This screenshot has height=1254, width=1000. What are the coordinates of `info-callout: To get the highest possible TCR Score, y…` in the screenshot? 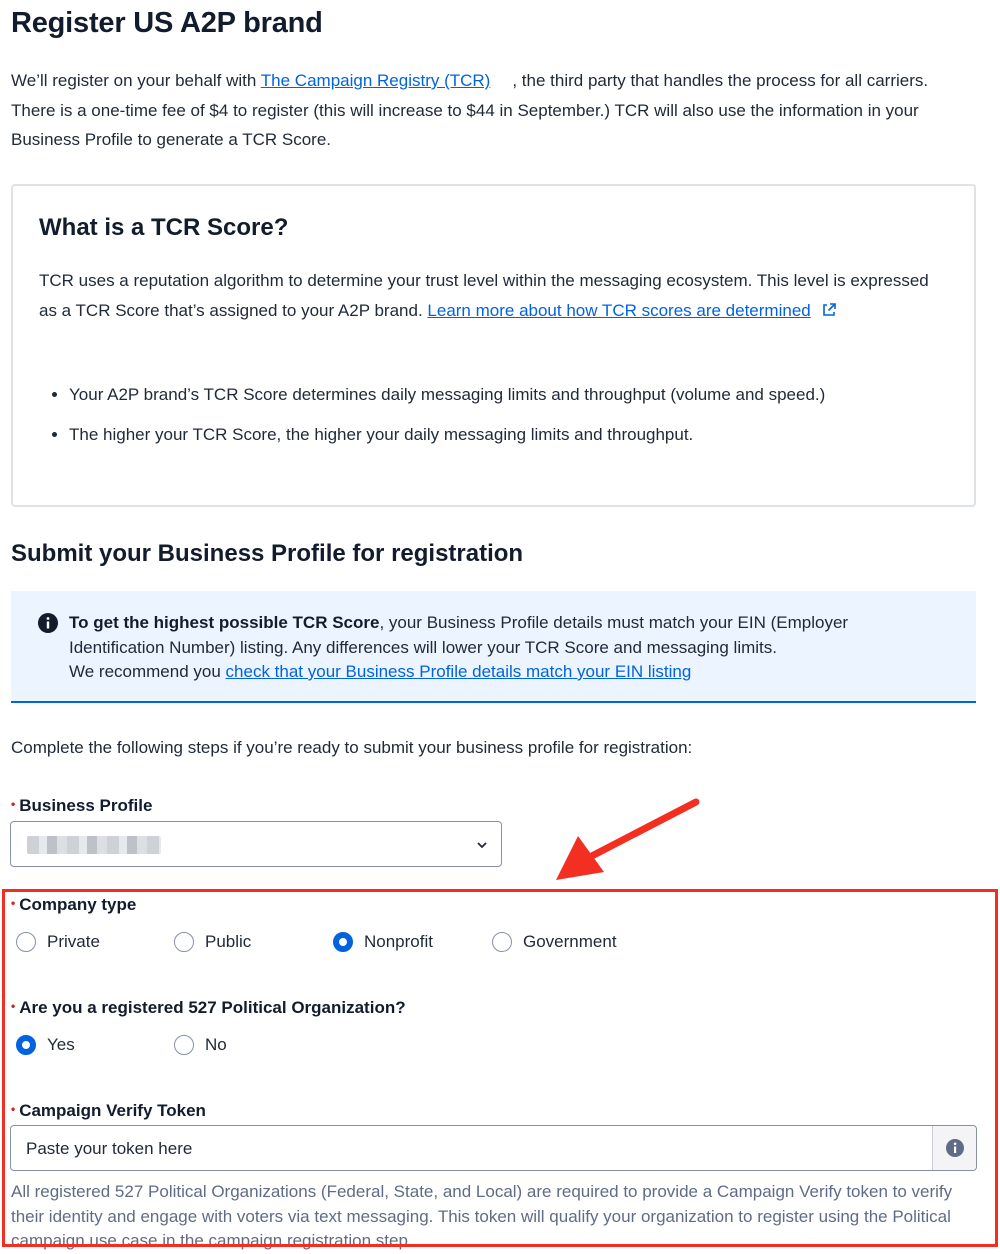 It's located at (493, 647).